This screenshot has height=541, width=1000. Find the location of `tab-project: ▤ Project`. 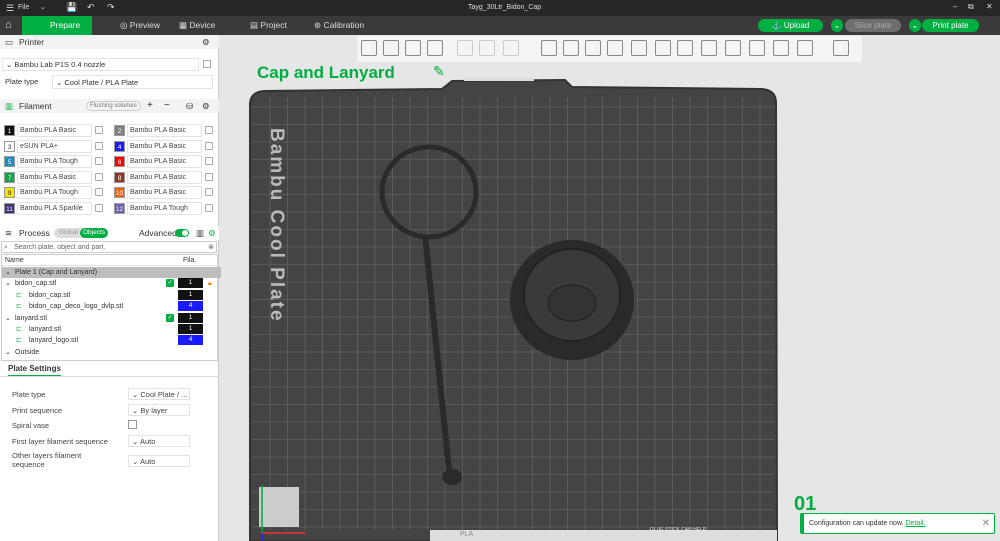

tab-project: ▤ Project is located at coordinates (268, 25).